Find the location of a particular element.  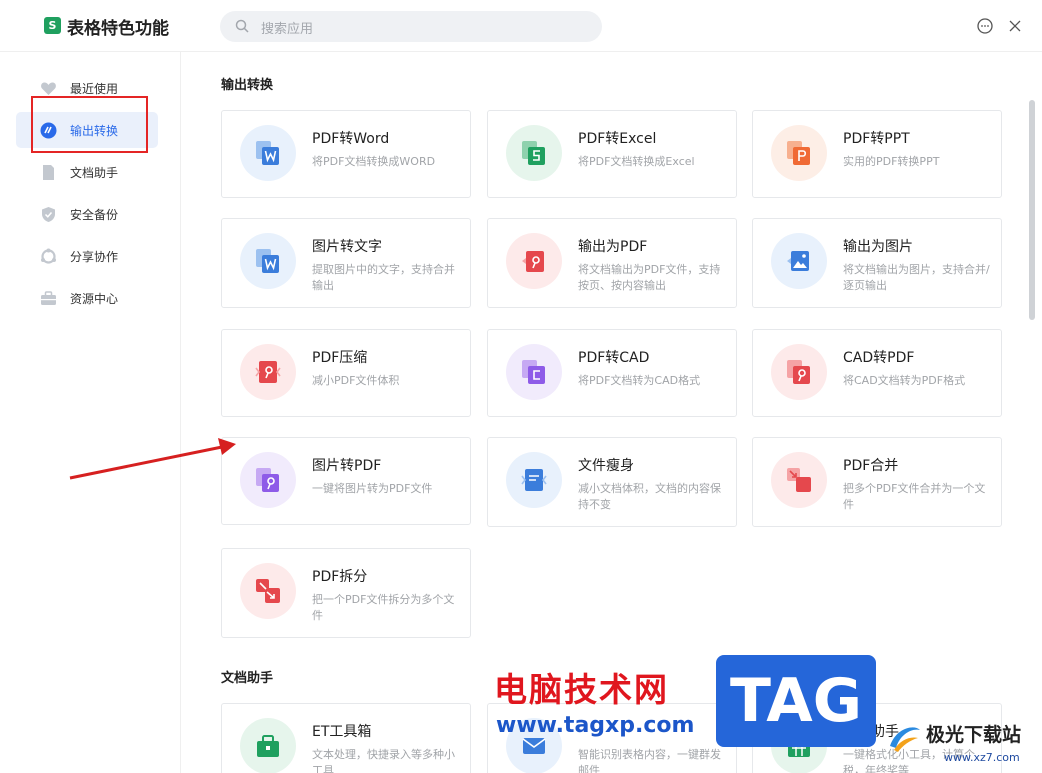

card-title: PDF转PPT is located at coordinates (876, 139).